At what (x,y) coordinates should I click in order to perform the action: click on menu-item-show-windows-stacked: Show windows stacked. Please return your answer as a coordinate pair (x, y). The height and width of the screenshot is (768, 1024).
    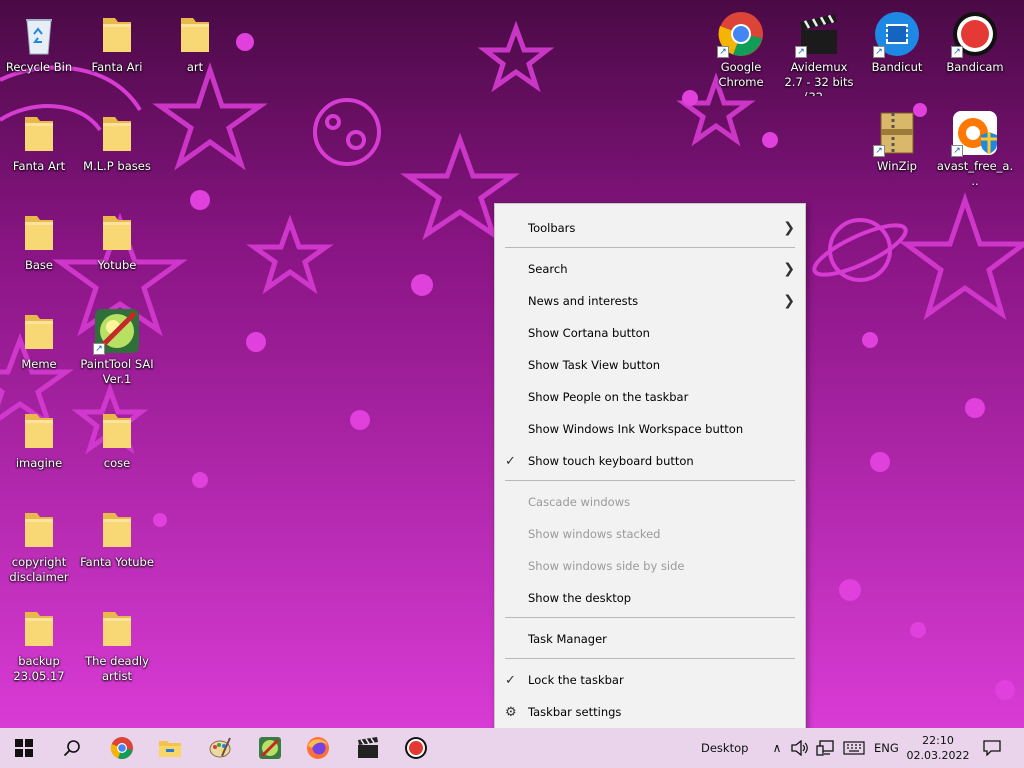
    Looking at the image, I should click on (650, 534).